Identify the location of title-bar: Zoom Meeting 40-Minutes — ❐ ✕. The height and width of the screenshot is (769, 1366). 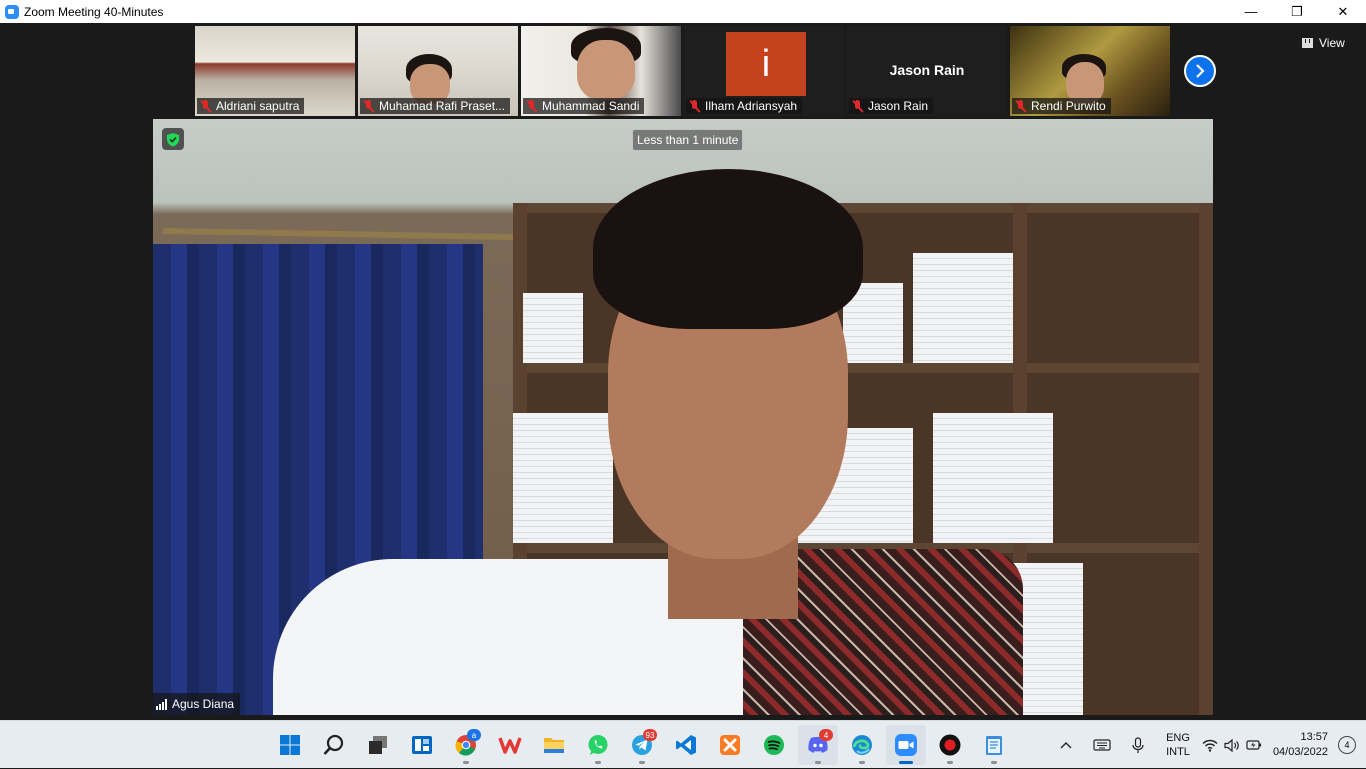
(683, 11).